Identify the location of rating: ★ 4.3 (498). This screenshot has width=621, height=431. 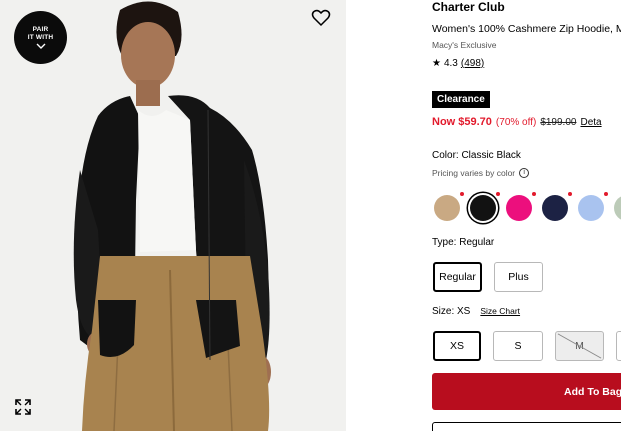
(458, 63).